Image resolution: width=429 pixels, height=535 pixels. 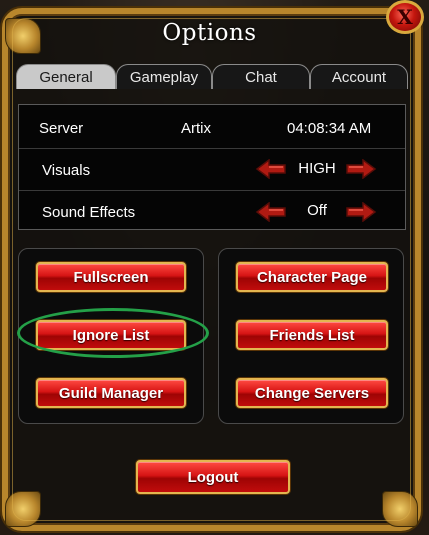 I want to click on logout-button: Logout, so click(x=213, y=477).